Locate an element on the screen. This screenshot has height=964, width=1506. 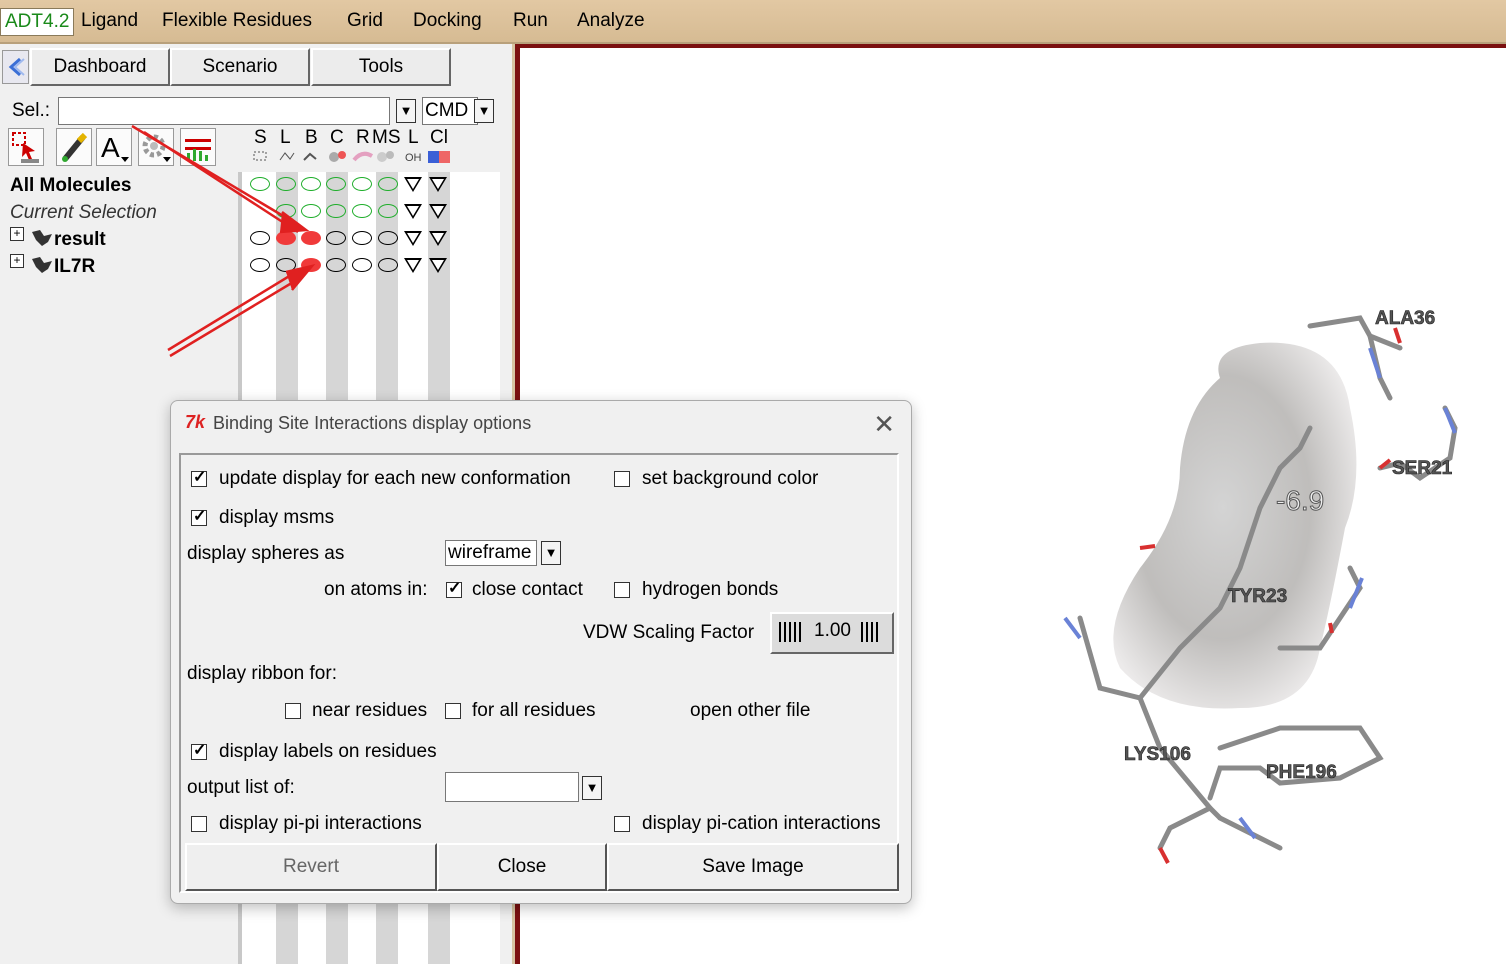
output-list-select is located at coordinates (512, 787).